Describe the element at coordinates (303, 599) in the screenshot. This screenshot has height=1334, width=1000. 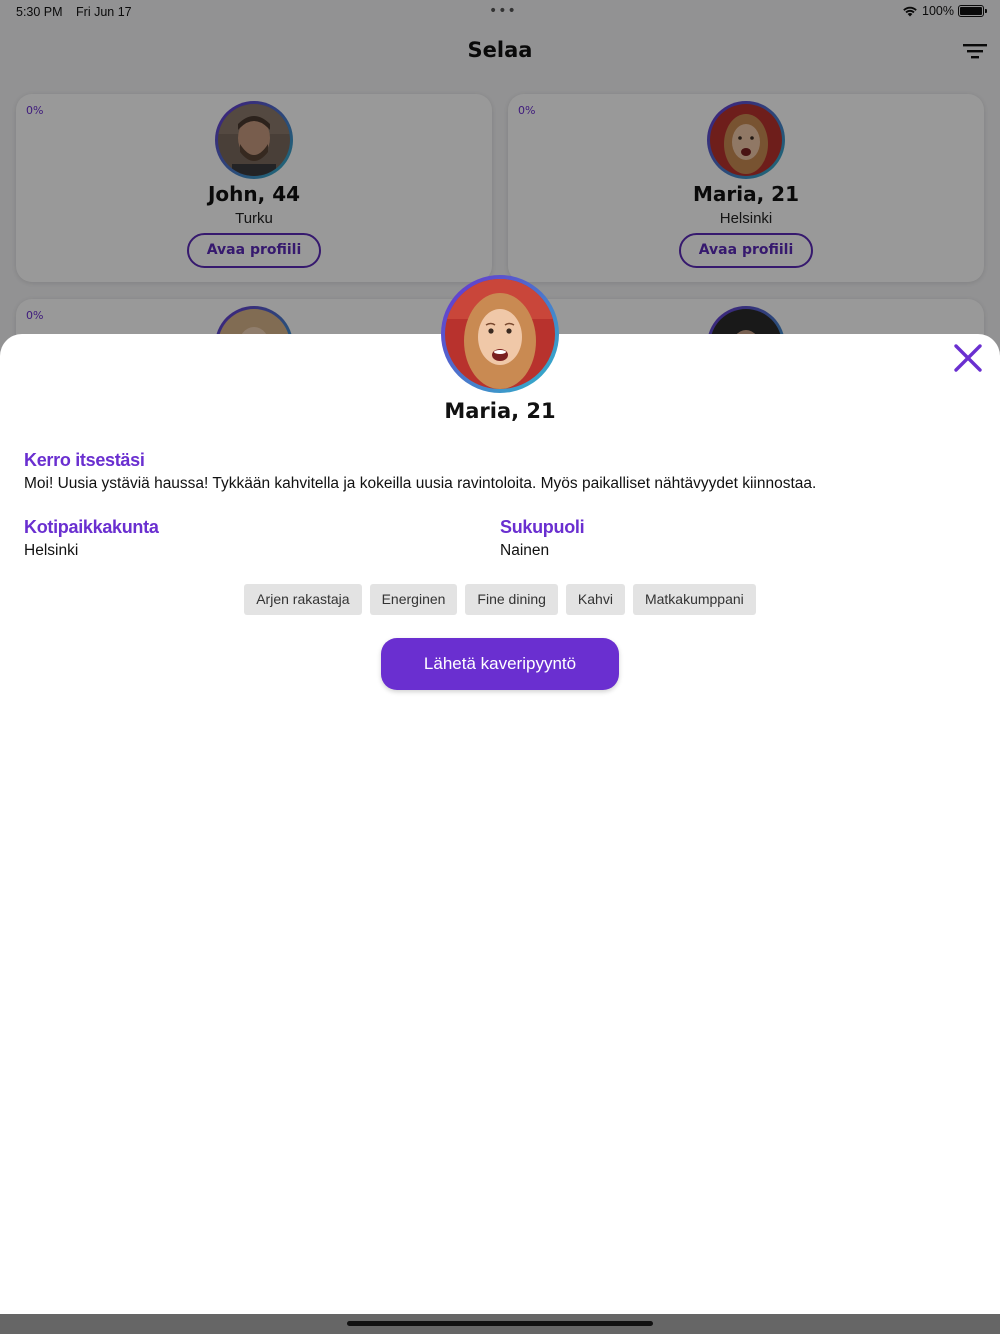
I see `interest-tag: Arjen rakastaja` at that location.